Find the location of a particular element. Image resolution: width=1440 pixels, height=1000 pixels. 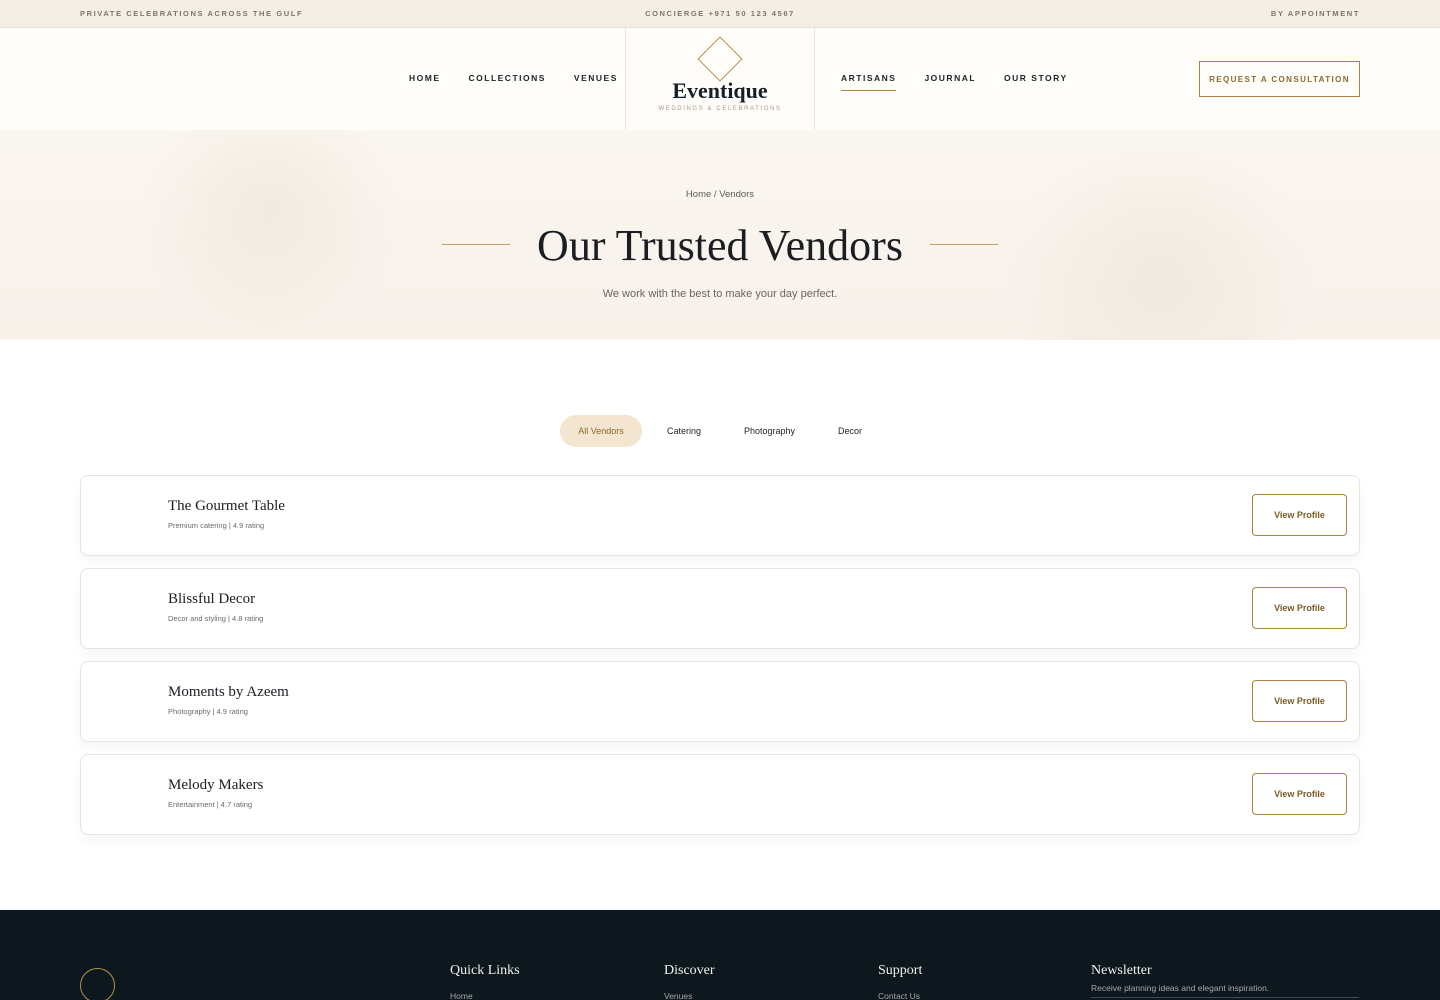

footer-quick-links-title: Quick Links is located at coordinates (485, 970).